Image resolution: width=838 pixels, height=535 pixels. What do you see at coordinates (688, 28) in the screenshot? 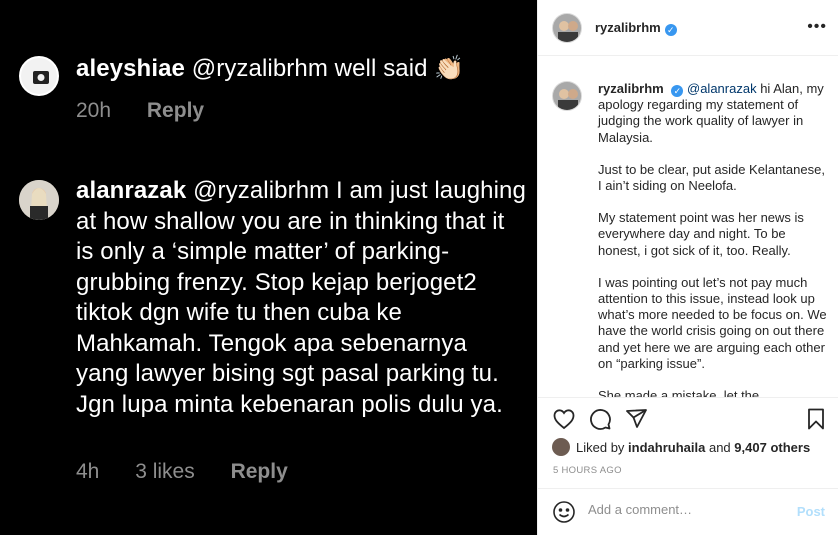
I see `post-header: ryzalibrhm ✓ •••` at bounding box center [688, 28].